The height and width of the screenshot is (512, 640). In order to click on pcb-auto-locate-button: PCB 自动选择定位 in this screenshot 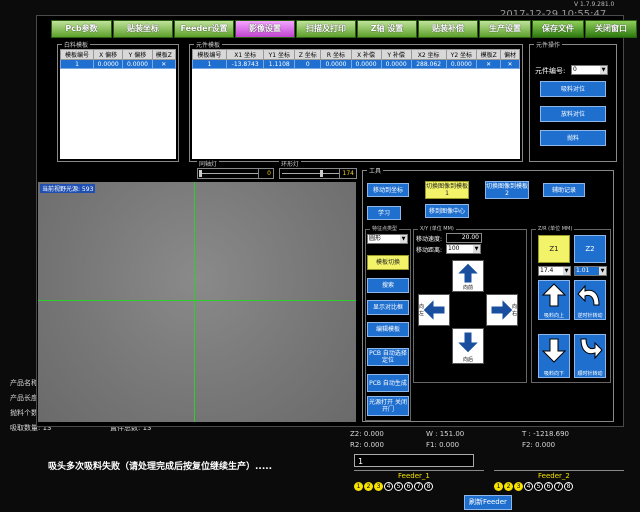, I will do `click(388, 357)`.